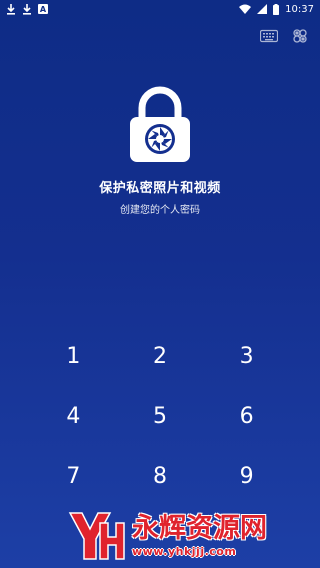 This screenshot has width=320, height=568. What do you see at coordinates (96, 536) in the screenshot?
I see `watermark-logo-icon` at bounding box center [96, 536].